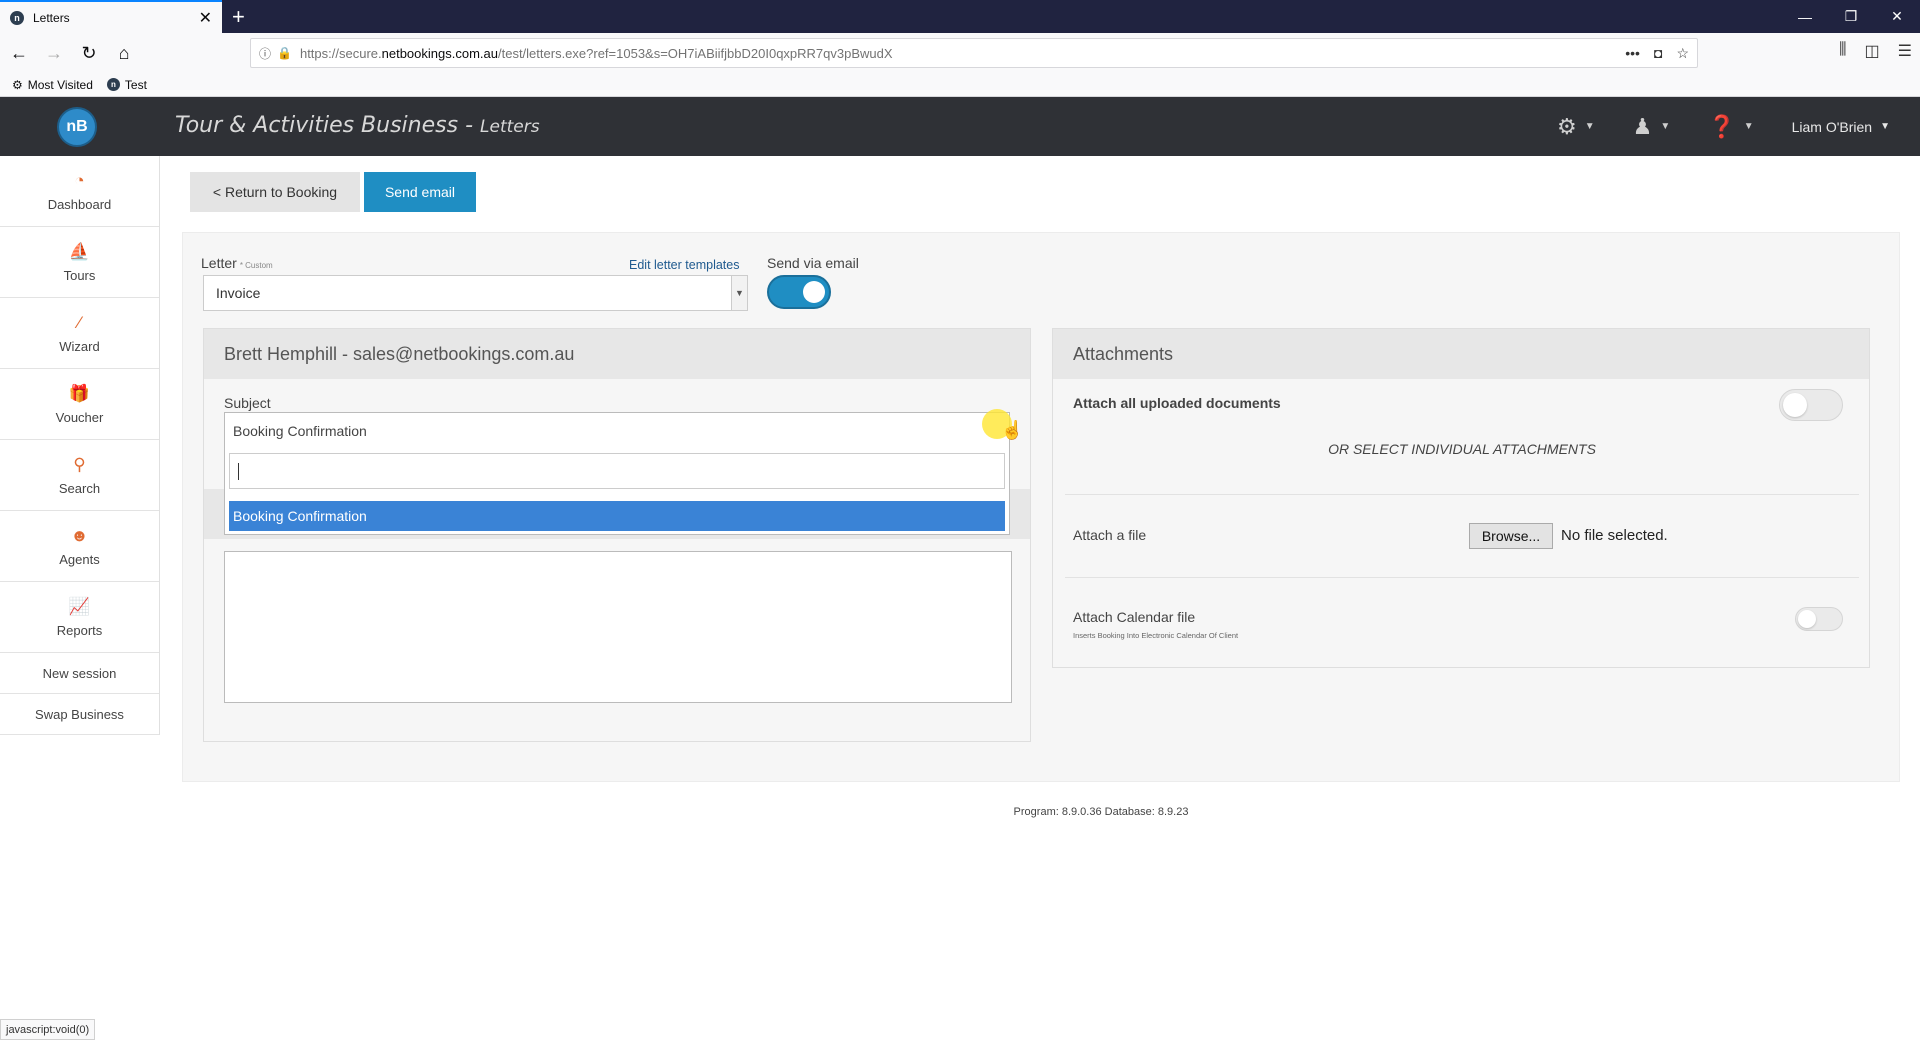 The height and width of the screenshot is (1040, 1920). What do you see at coordinates (79, 546) in the screenshot?
I see `sidebar-item-agents: ☻ Agents` at bounding box center [79, 546].